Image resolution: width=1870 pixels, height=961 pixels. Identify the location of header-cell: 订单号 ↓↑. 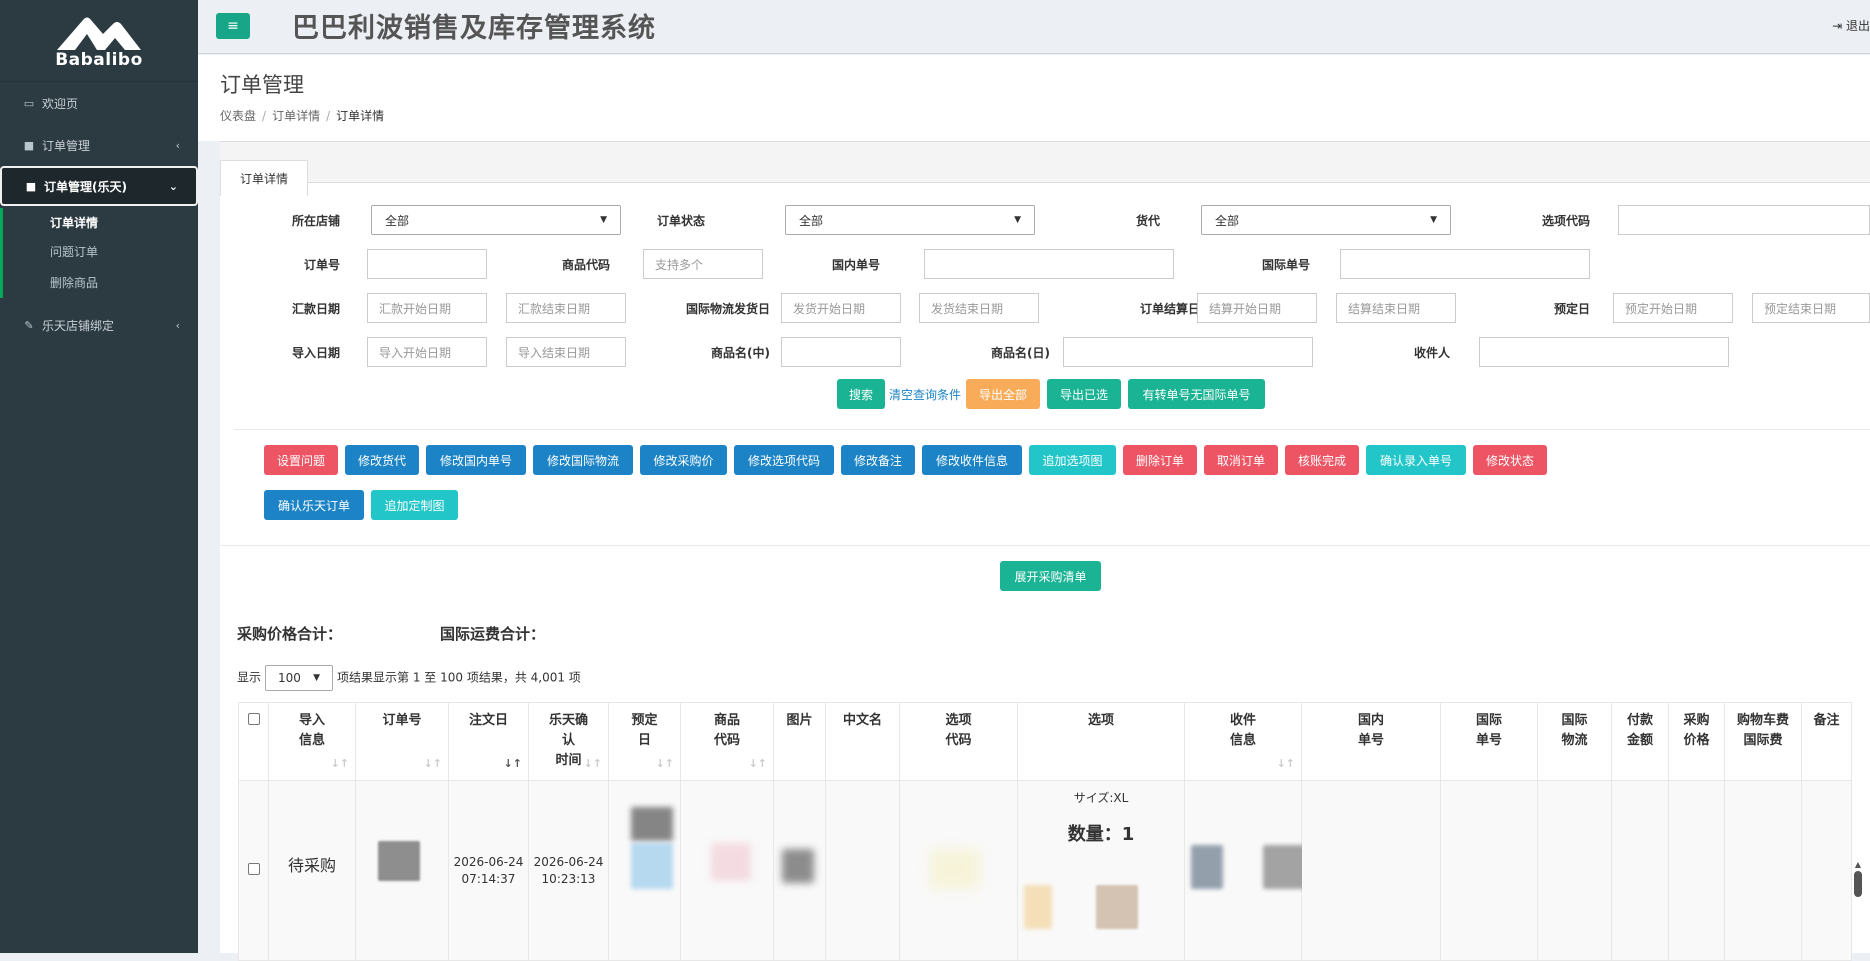
(402, 741).